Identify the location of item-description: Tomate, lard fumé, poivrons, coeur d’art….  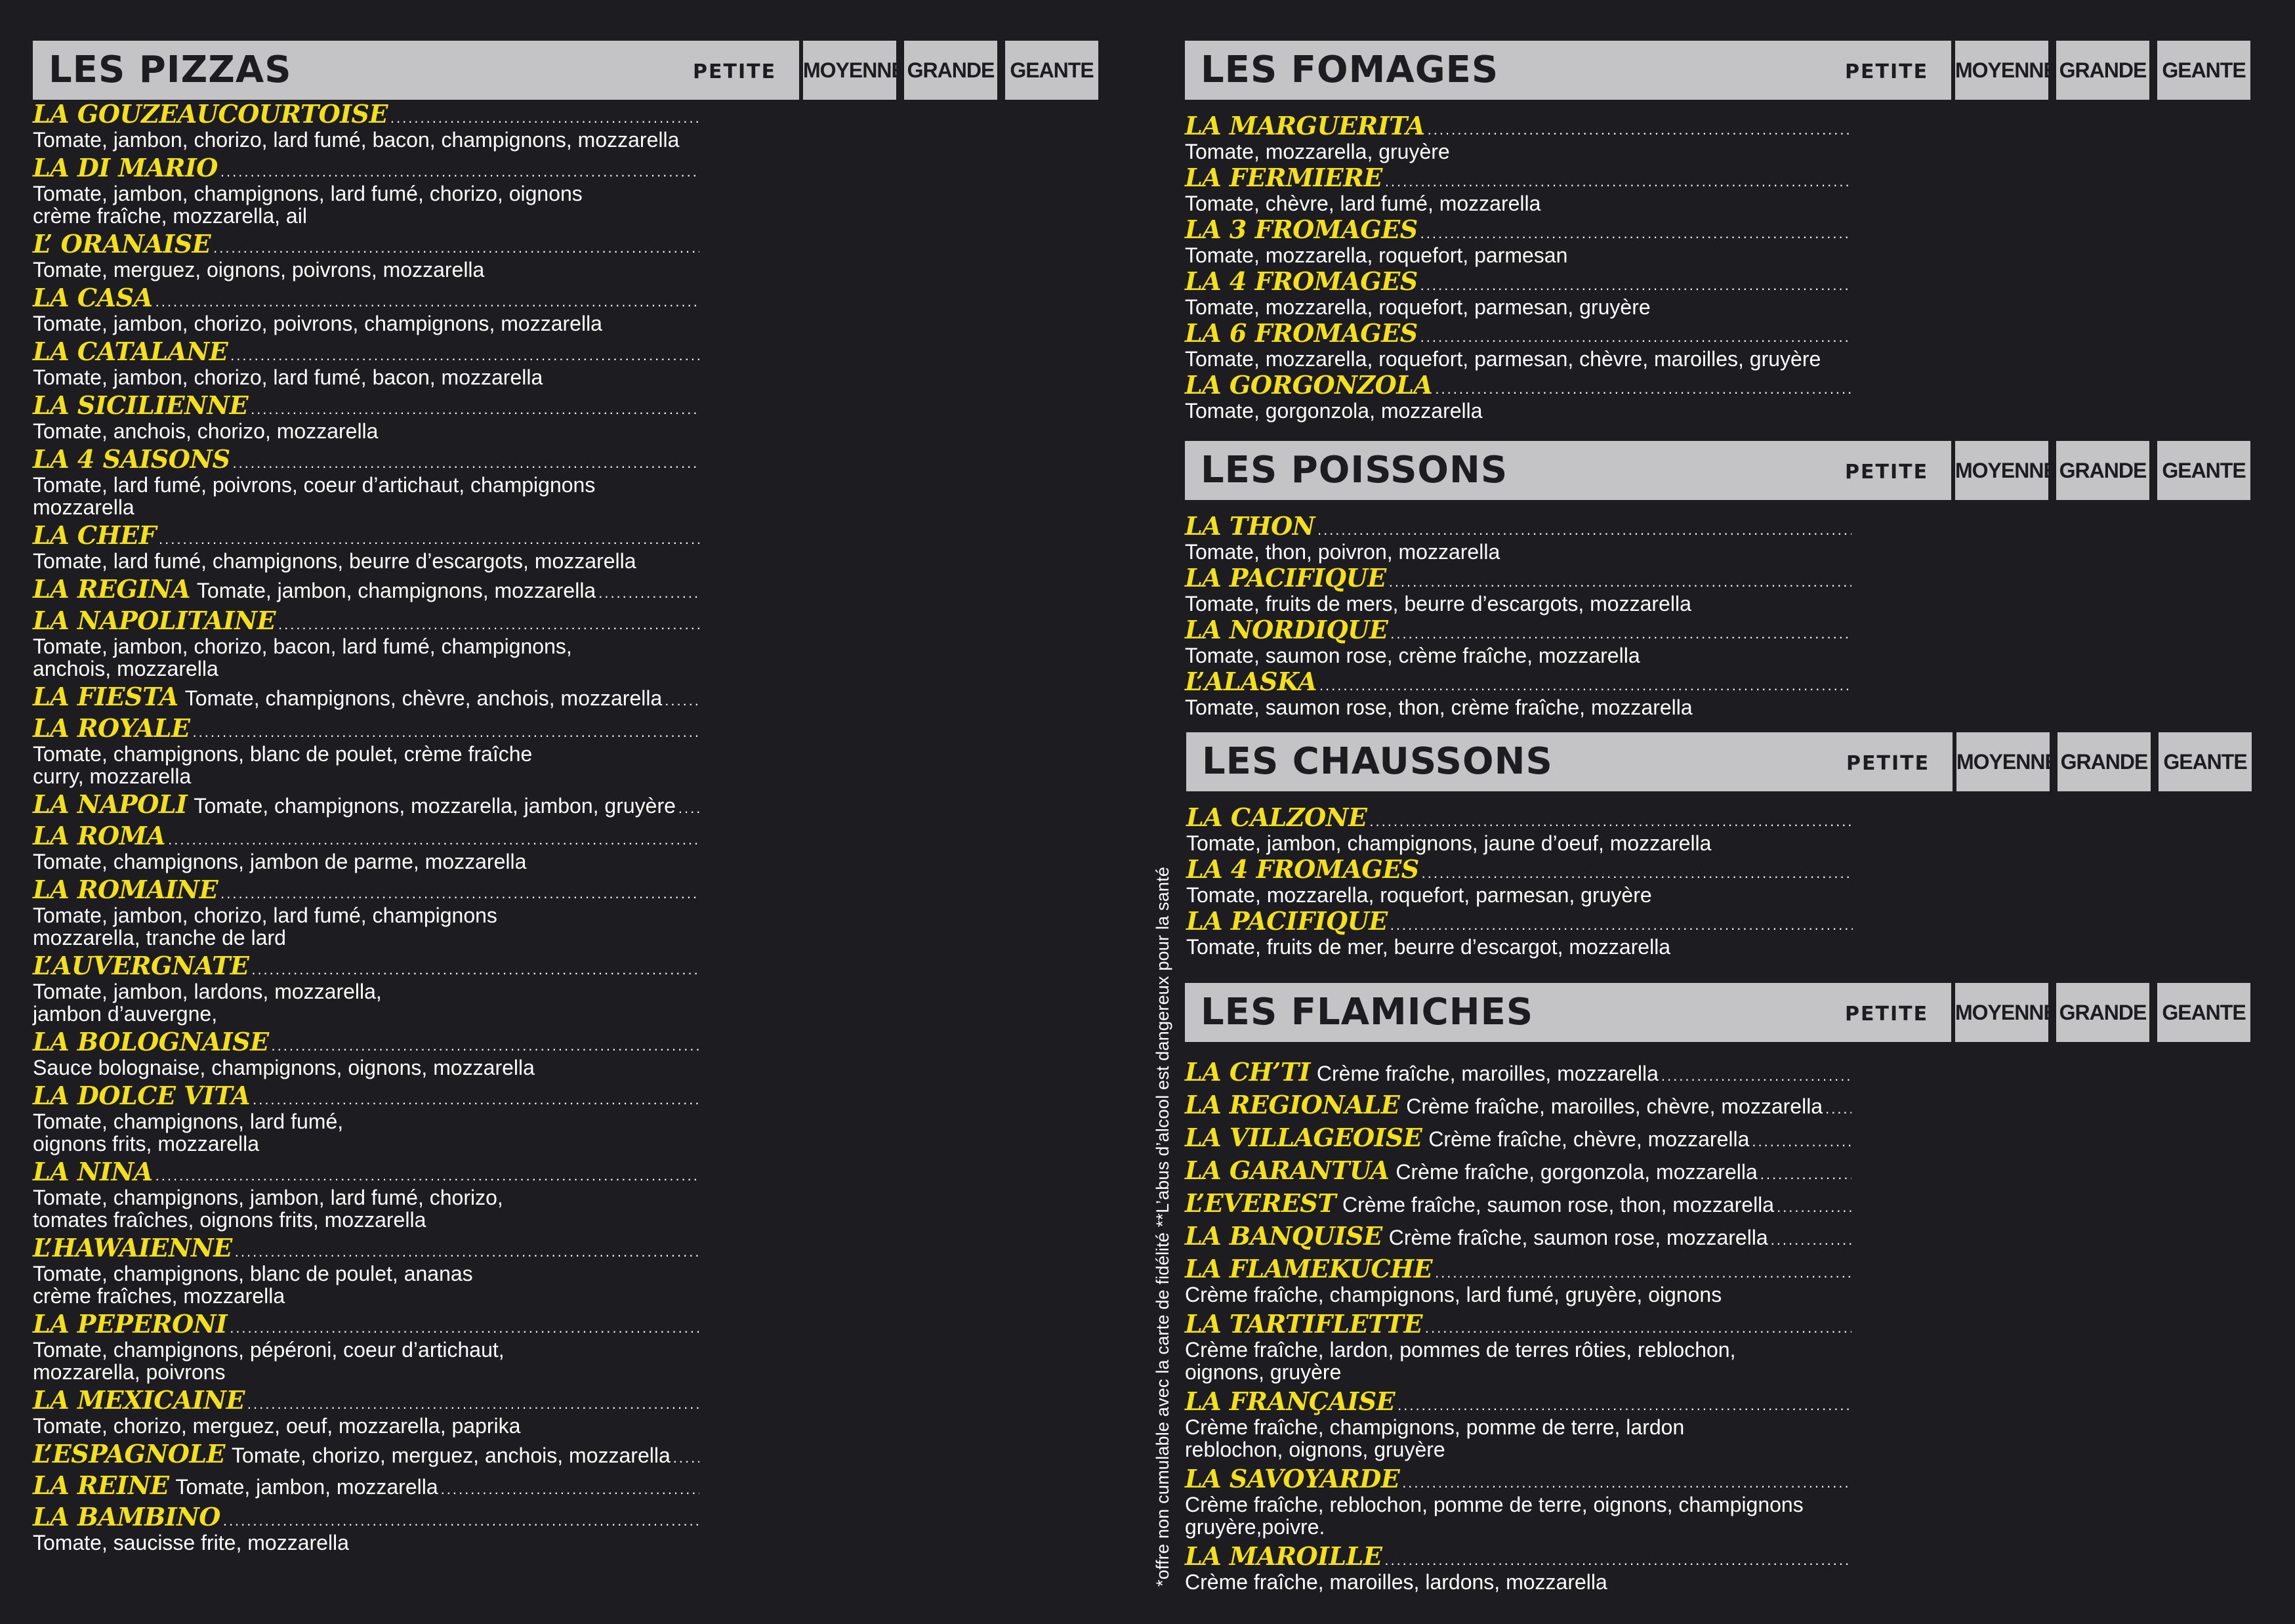
(314, 496).